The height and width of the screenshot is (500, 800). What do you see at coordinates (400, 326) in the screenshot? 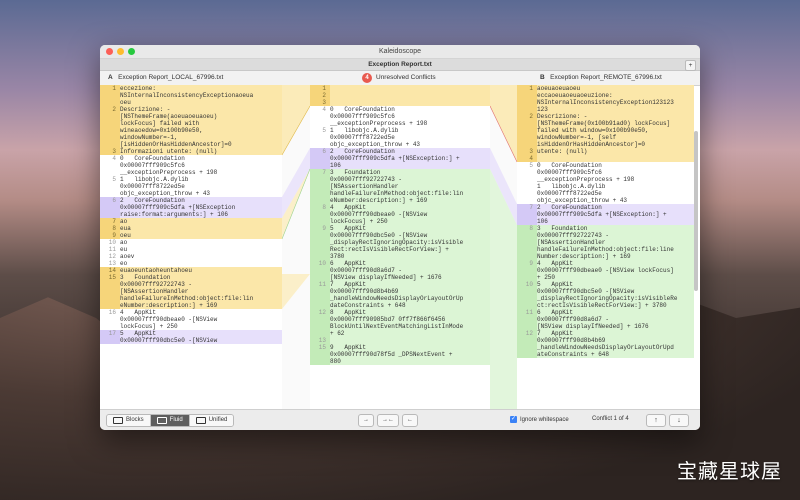
I see `diff-line: BlockUntilNextEventMatchingListInMode` at bounding box center [400, 326].